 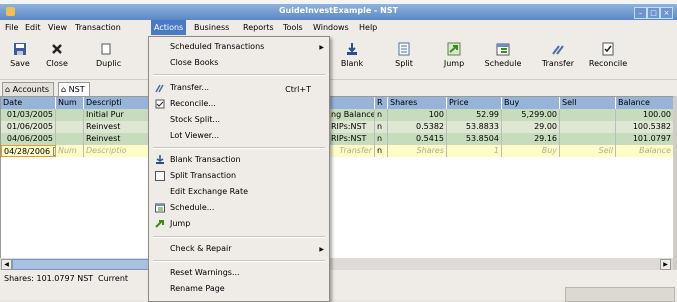 What do you see at coordinates (239, 261) in the screenshot?
I see `menu-separator` at bounding box center [239, 261].